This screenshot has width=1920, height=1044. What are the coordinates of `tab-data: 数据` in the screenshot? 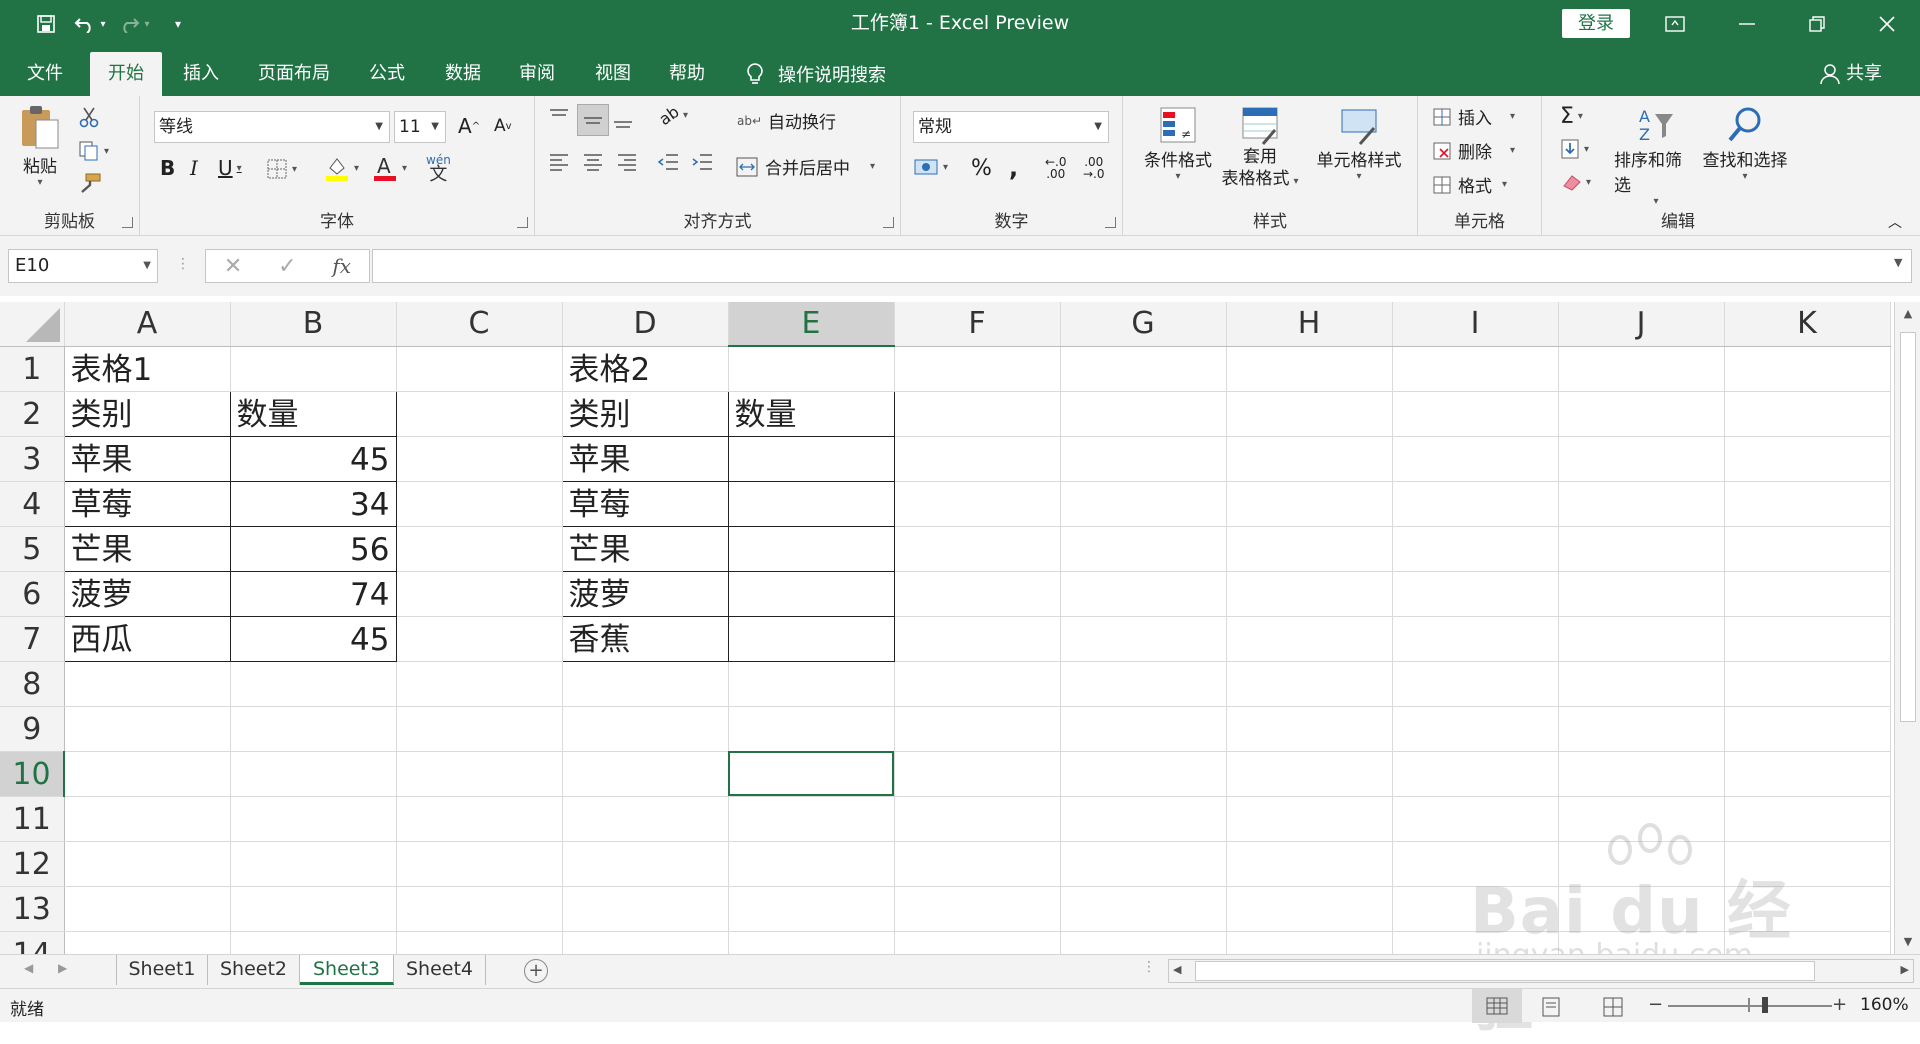 It's located at (463, 74).